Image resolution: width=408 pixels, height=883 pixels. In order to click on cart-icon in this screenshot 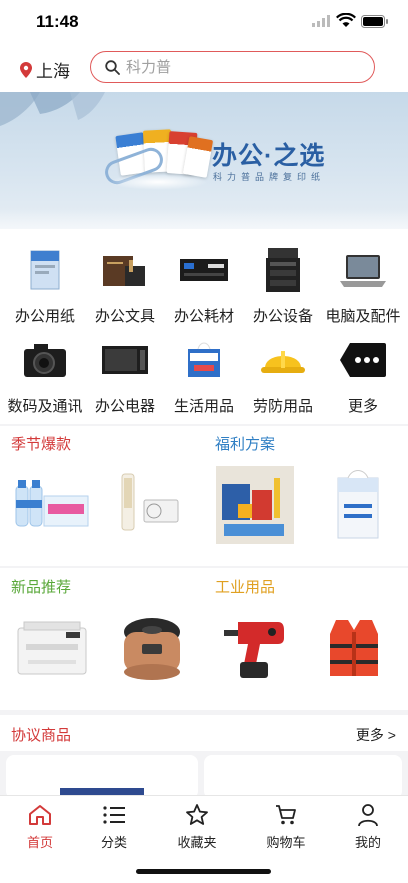, I will do `click(286, 815)`.